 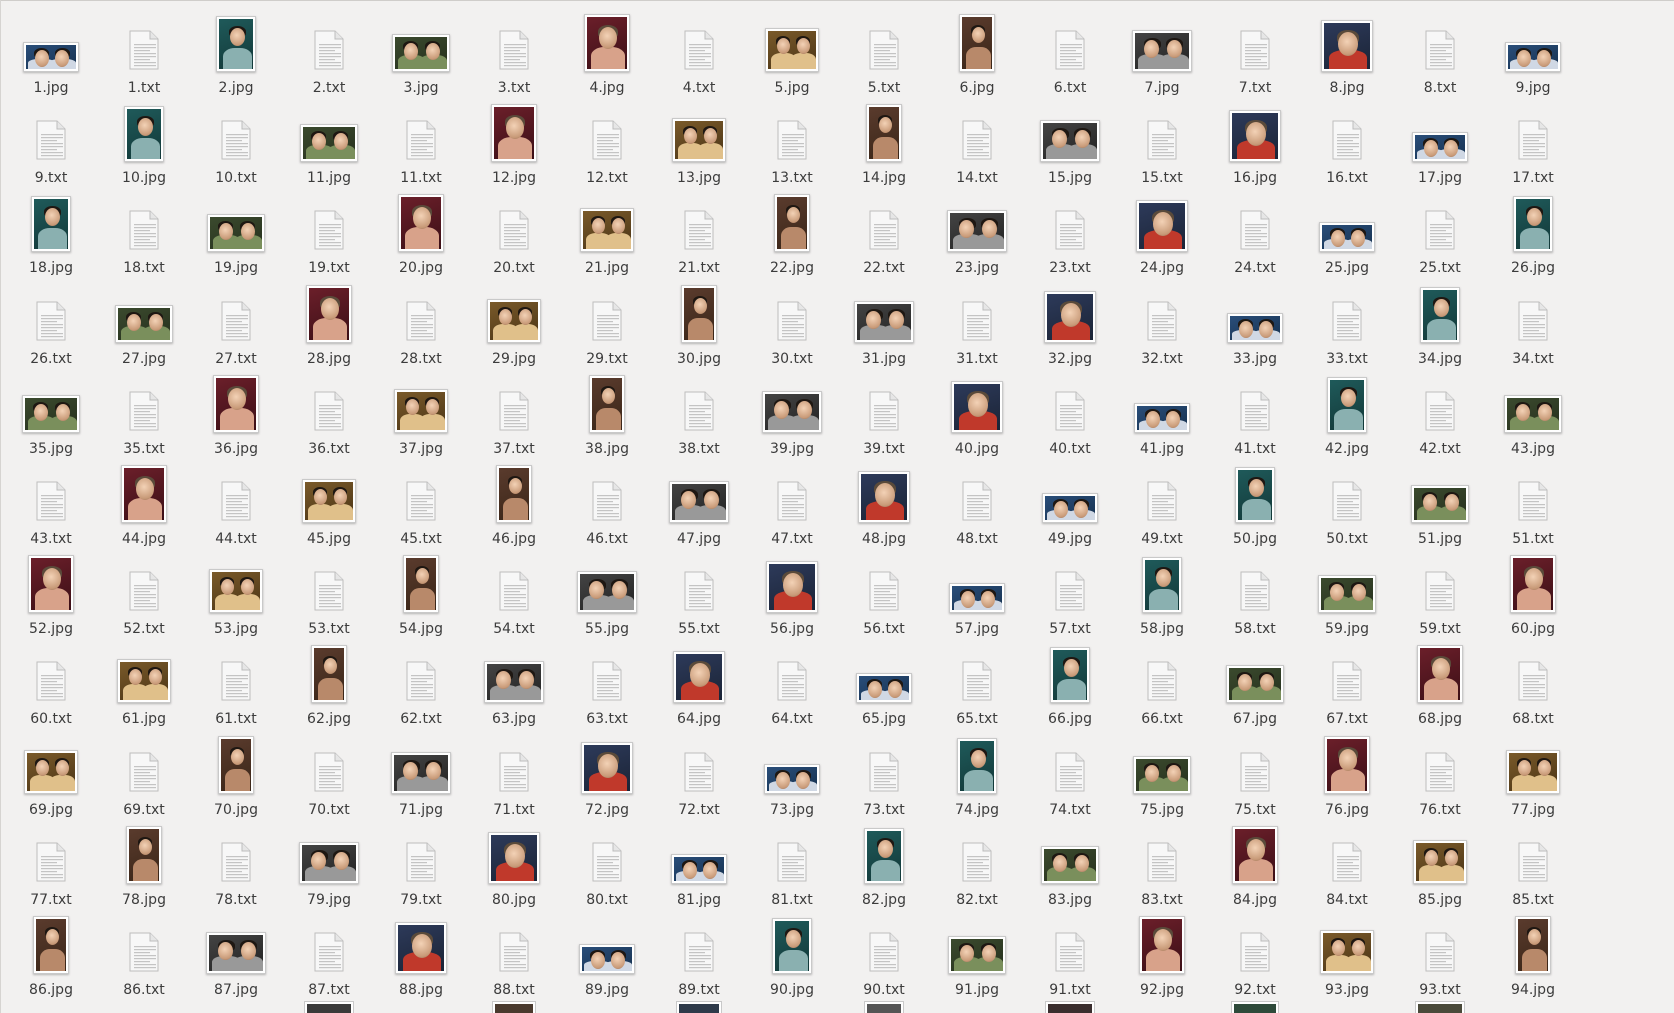 I want to click on file-item-30-jpg: 30.jpg, so click(x=699, y=322).